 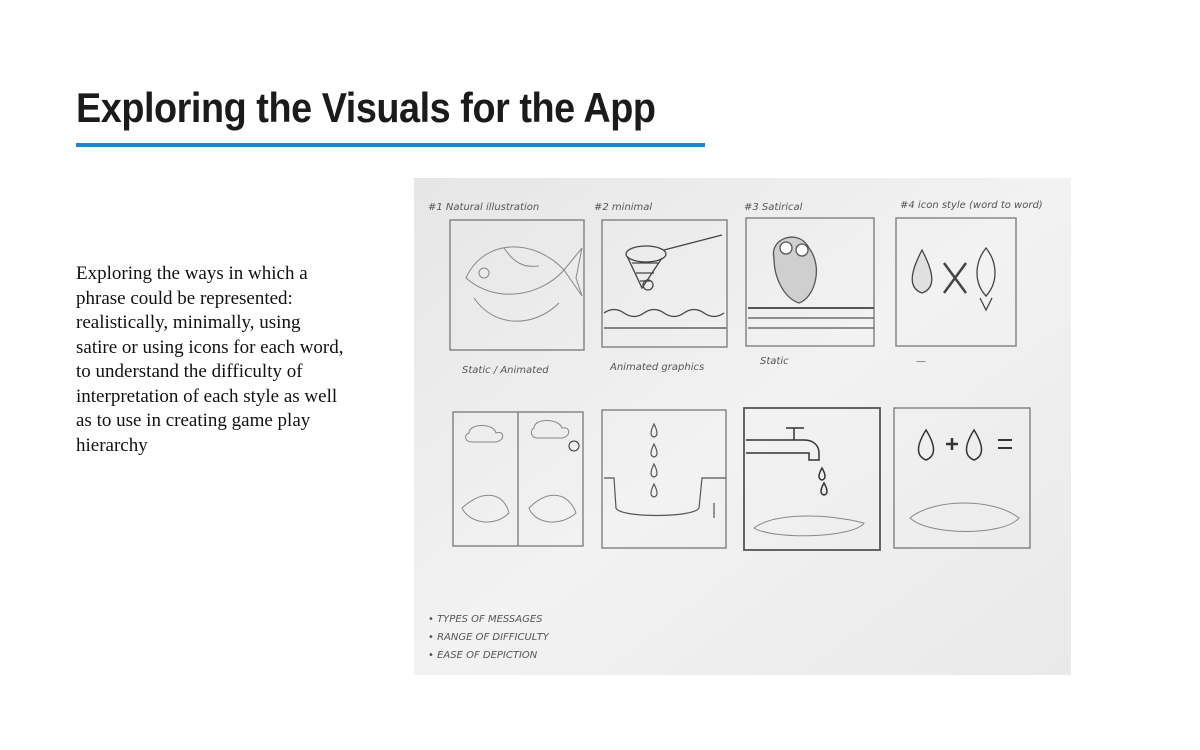 I want to click on note-range-of-difficulty: • RANGE OF DIFFICULTY, so click(x=489, y=637).